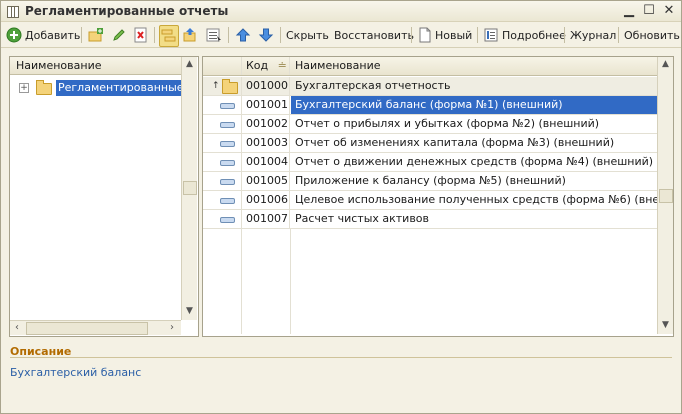 This screenshot has height=414, width=682. What do you see at coordinates (338, 65) in the screenshot?
I see `column-name-label: Наименование` at bounding box center [338, 65].